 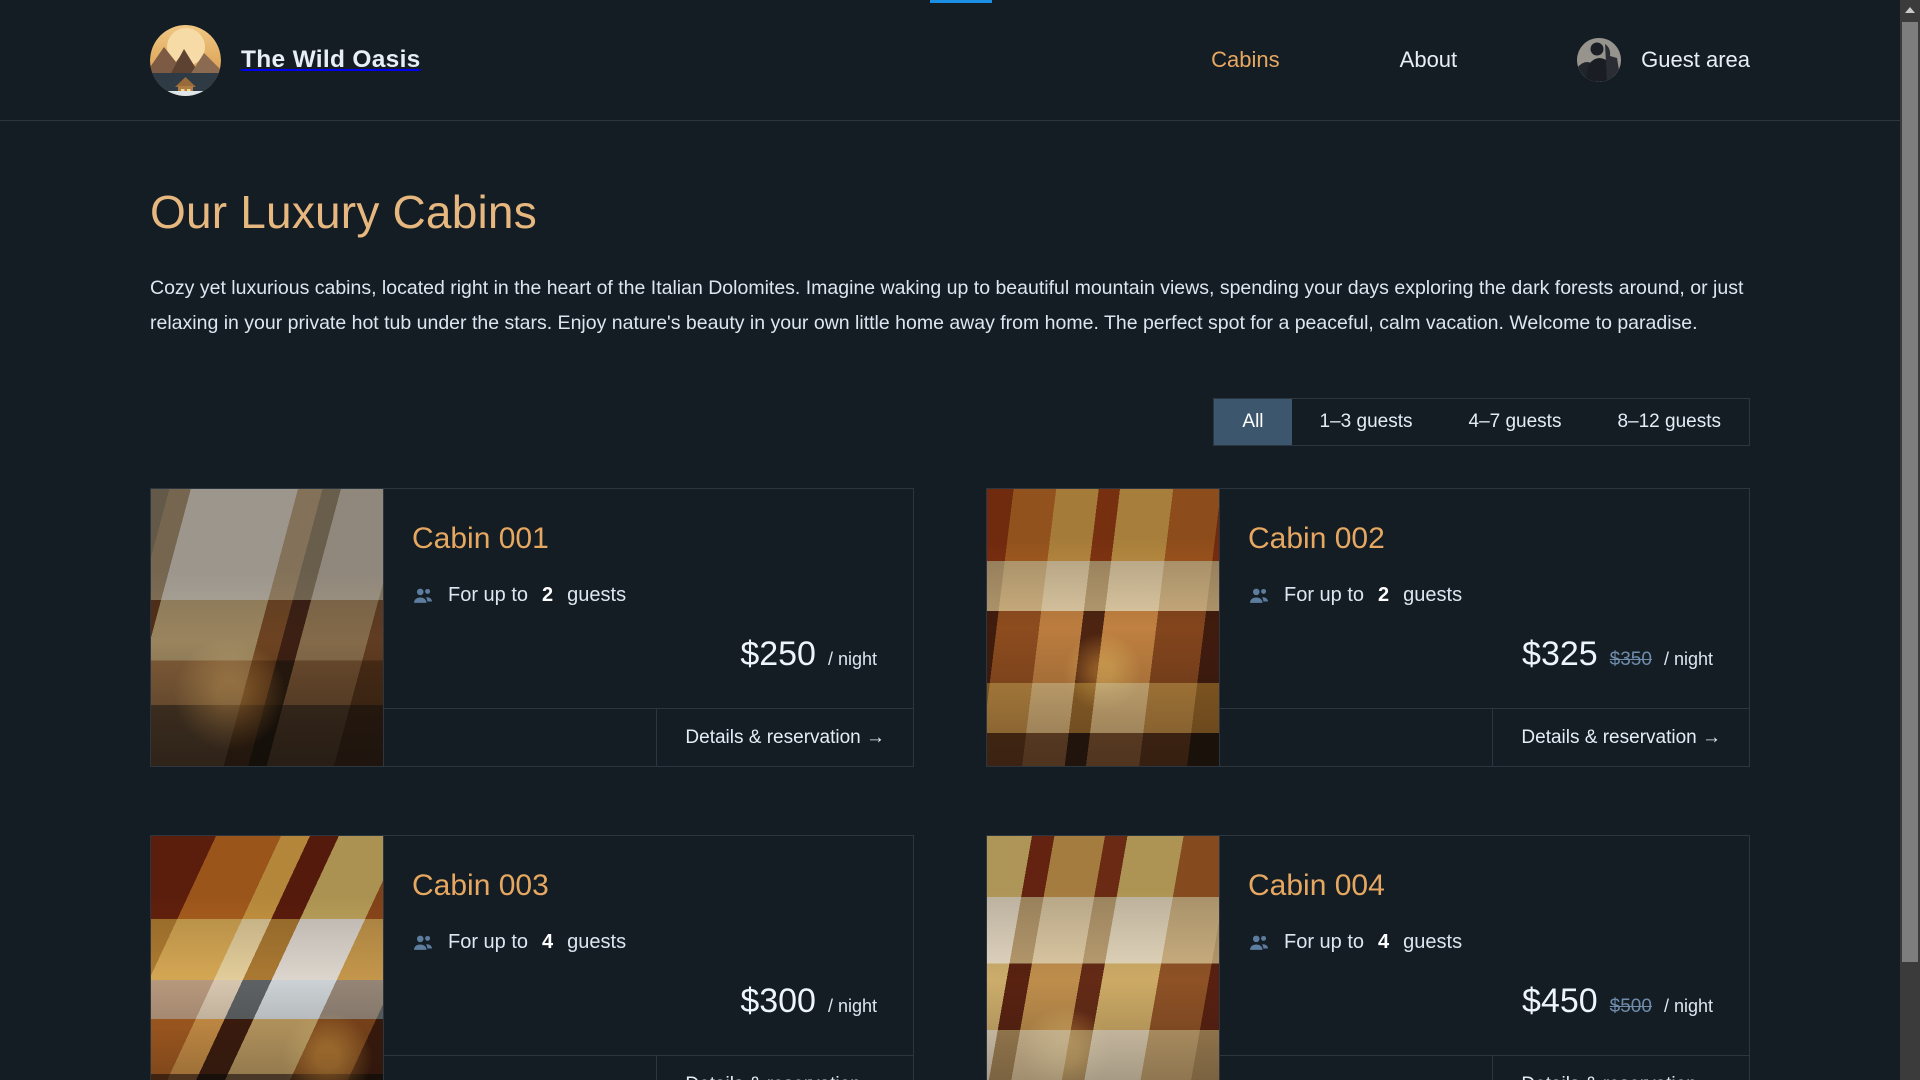 I want to click on nav-link-about: About, so click(x=1429, y=60).